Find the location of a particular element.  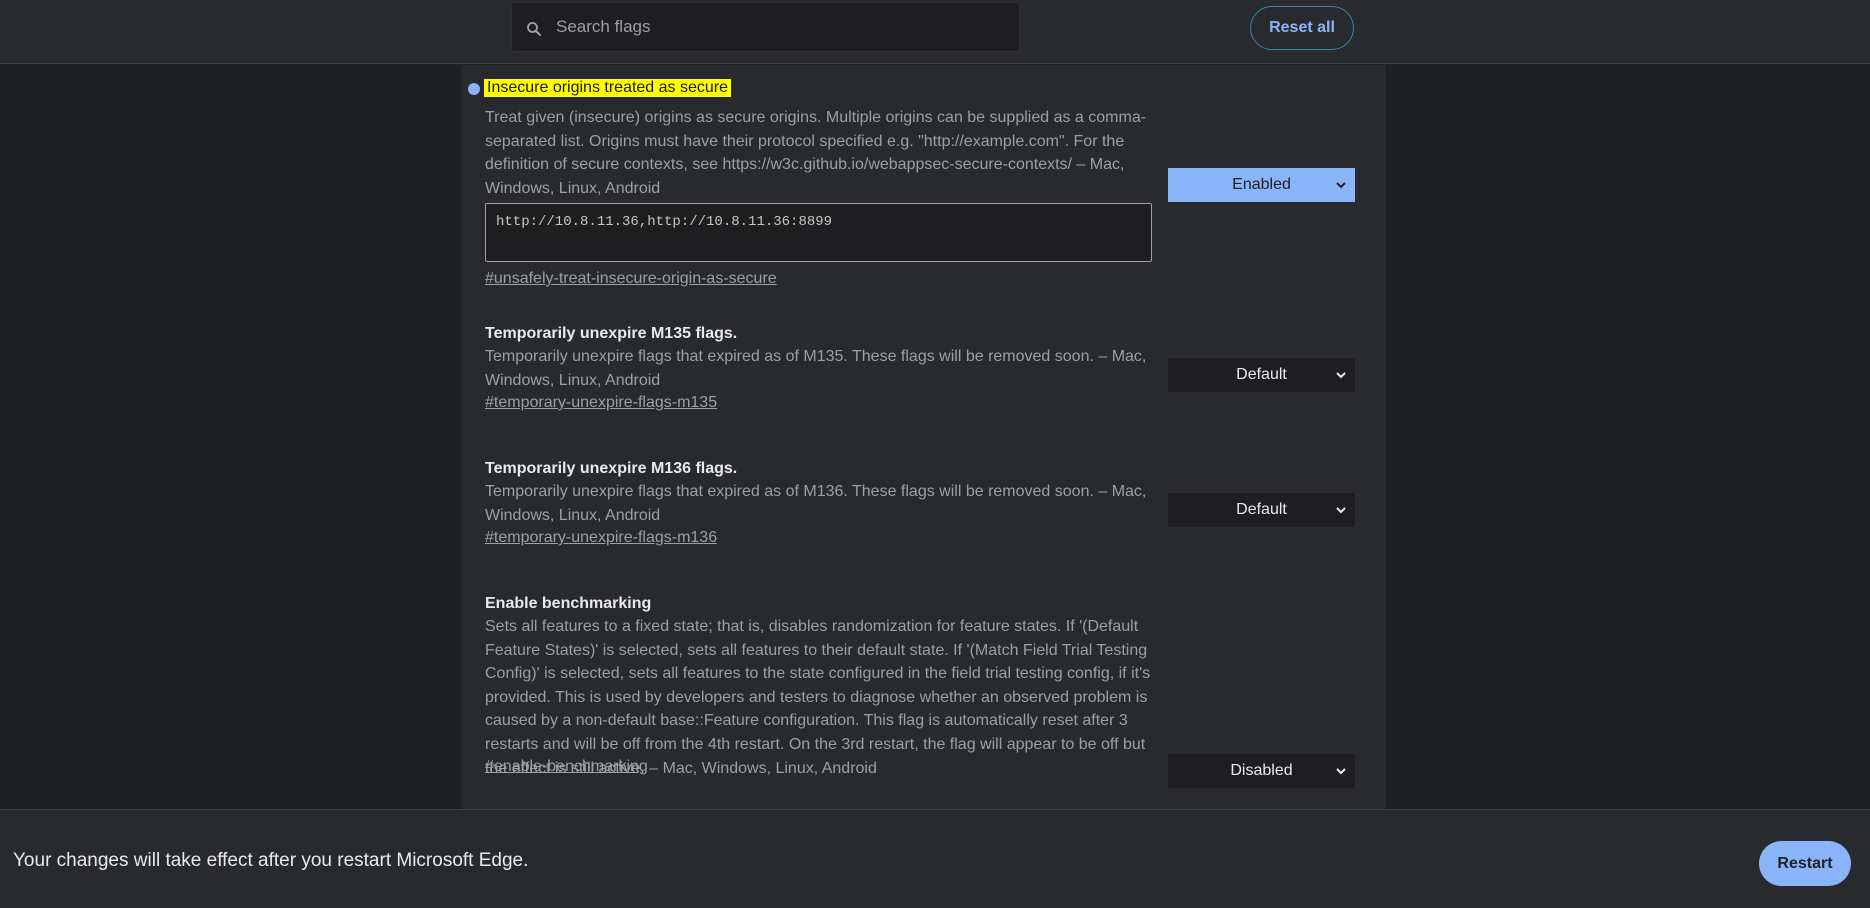

reset-all-button: Reset all is located at coordinates (1302, 28).